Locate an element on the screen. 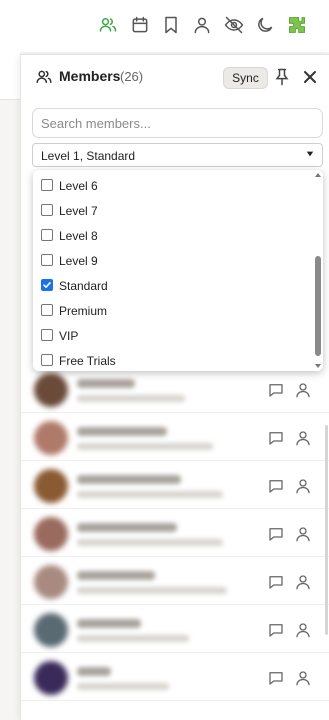 The image size is (329, 720). select-value: Level 1, Standard is located at coordinates (88, 156).